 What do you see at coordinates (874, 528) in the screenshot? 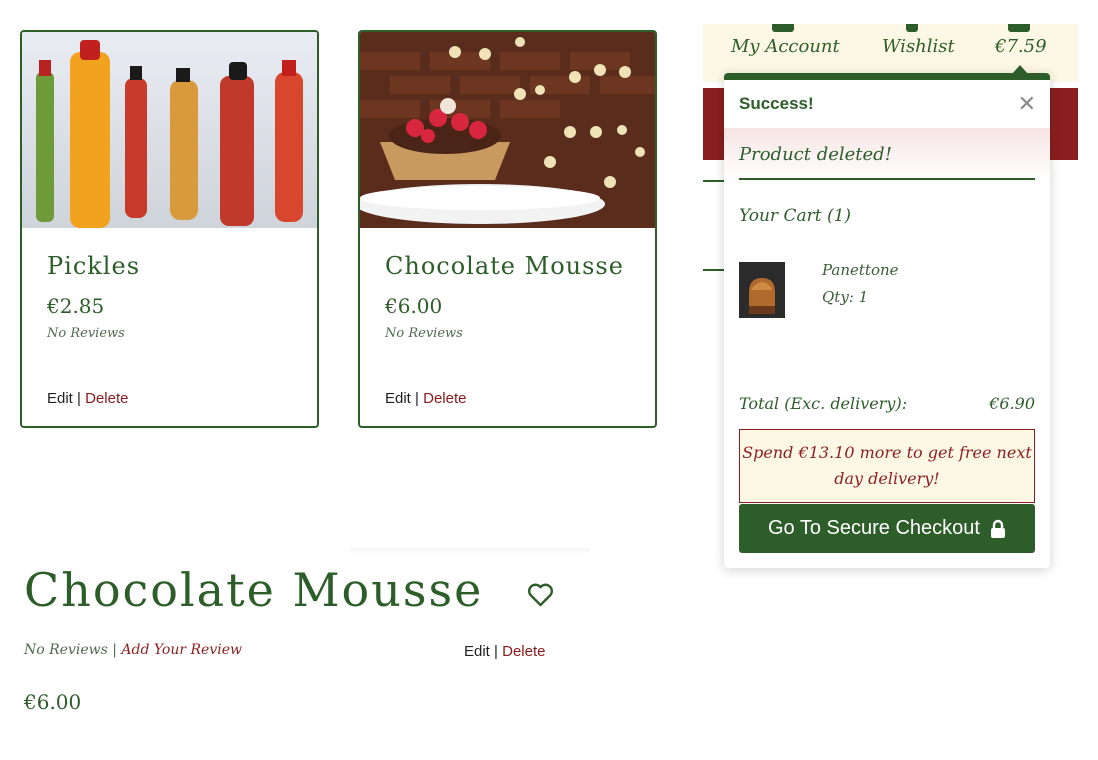
I see `checkout-label: Go To Secure Checkout` at bounding box center [874, 528].